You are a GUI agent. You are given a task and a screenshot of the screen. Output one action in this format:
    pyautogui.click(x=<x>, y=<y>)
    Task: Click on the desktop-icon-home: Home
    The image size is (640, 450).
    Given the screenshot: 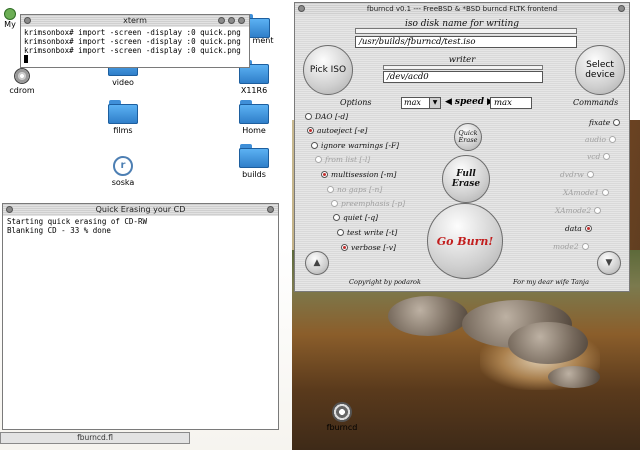 What is the action you would take?
    pyautogui.click(x=254, y=117)
    